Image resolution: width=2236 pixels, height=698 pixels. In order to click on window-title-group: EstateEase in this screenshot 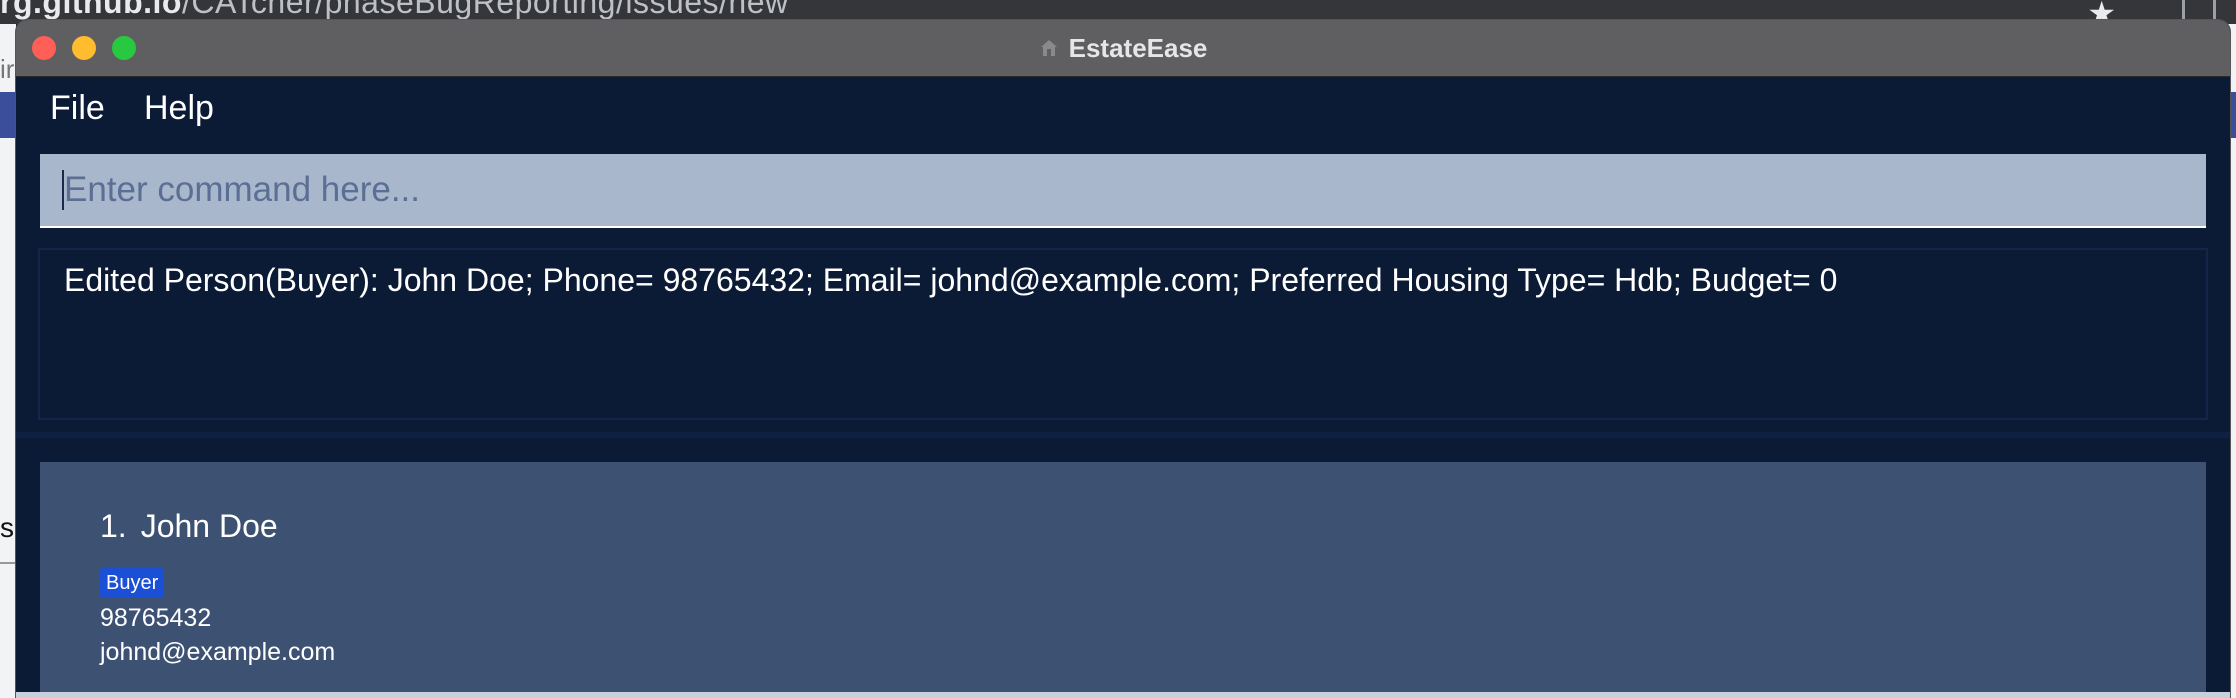, I will do `click(1123, 48)`.